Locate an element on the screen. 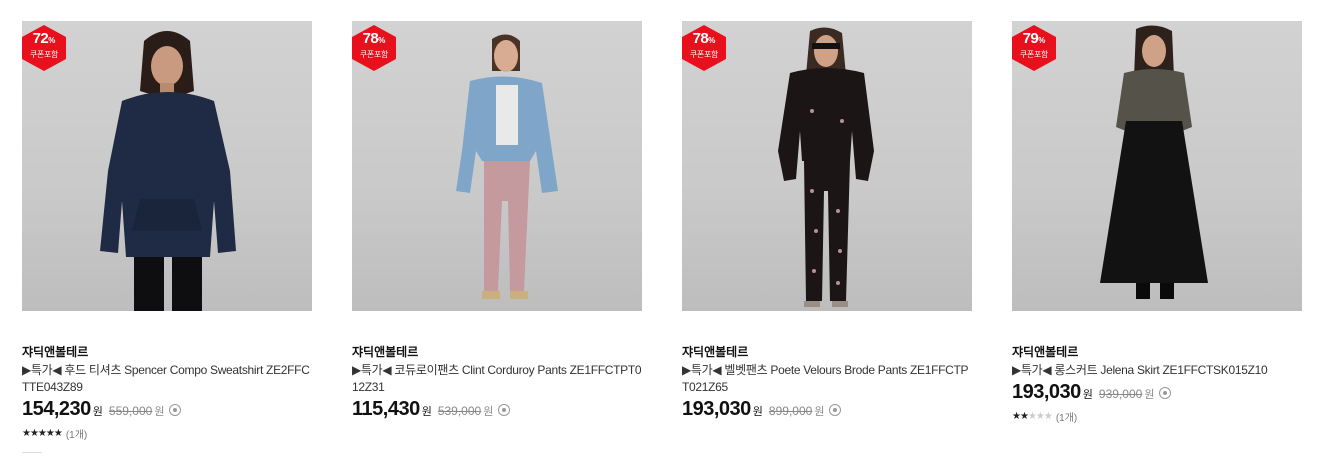 This screenshot has width=1317, height=464. discount-percent: 72% is located at coordinates (44, 38).